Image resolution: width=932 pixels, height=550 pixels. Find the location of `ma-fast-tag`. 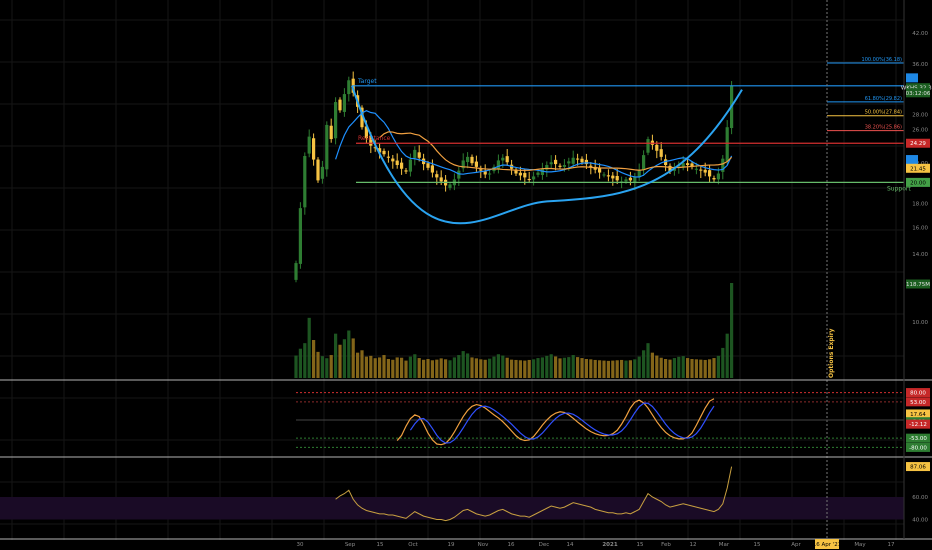

ma-fast-tag is located at coordinates (912, 160).